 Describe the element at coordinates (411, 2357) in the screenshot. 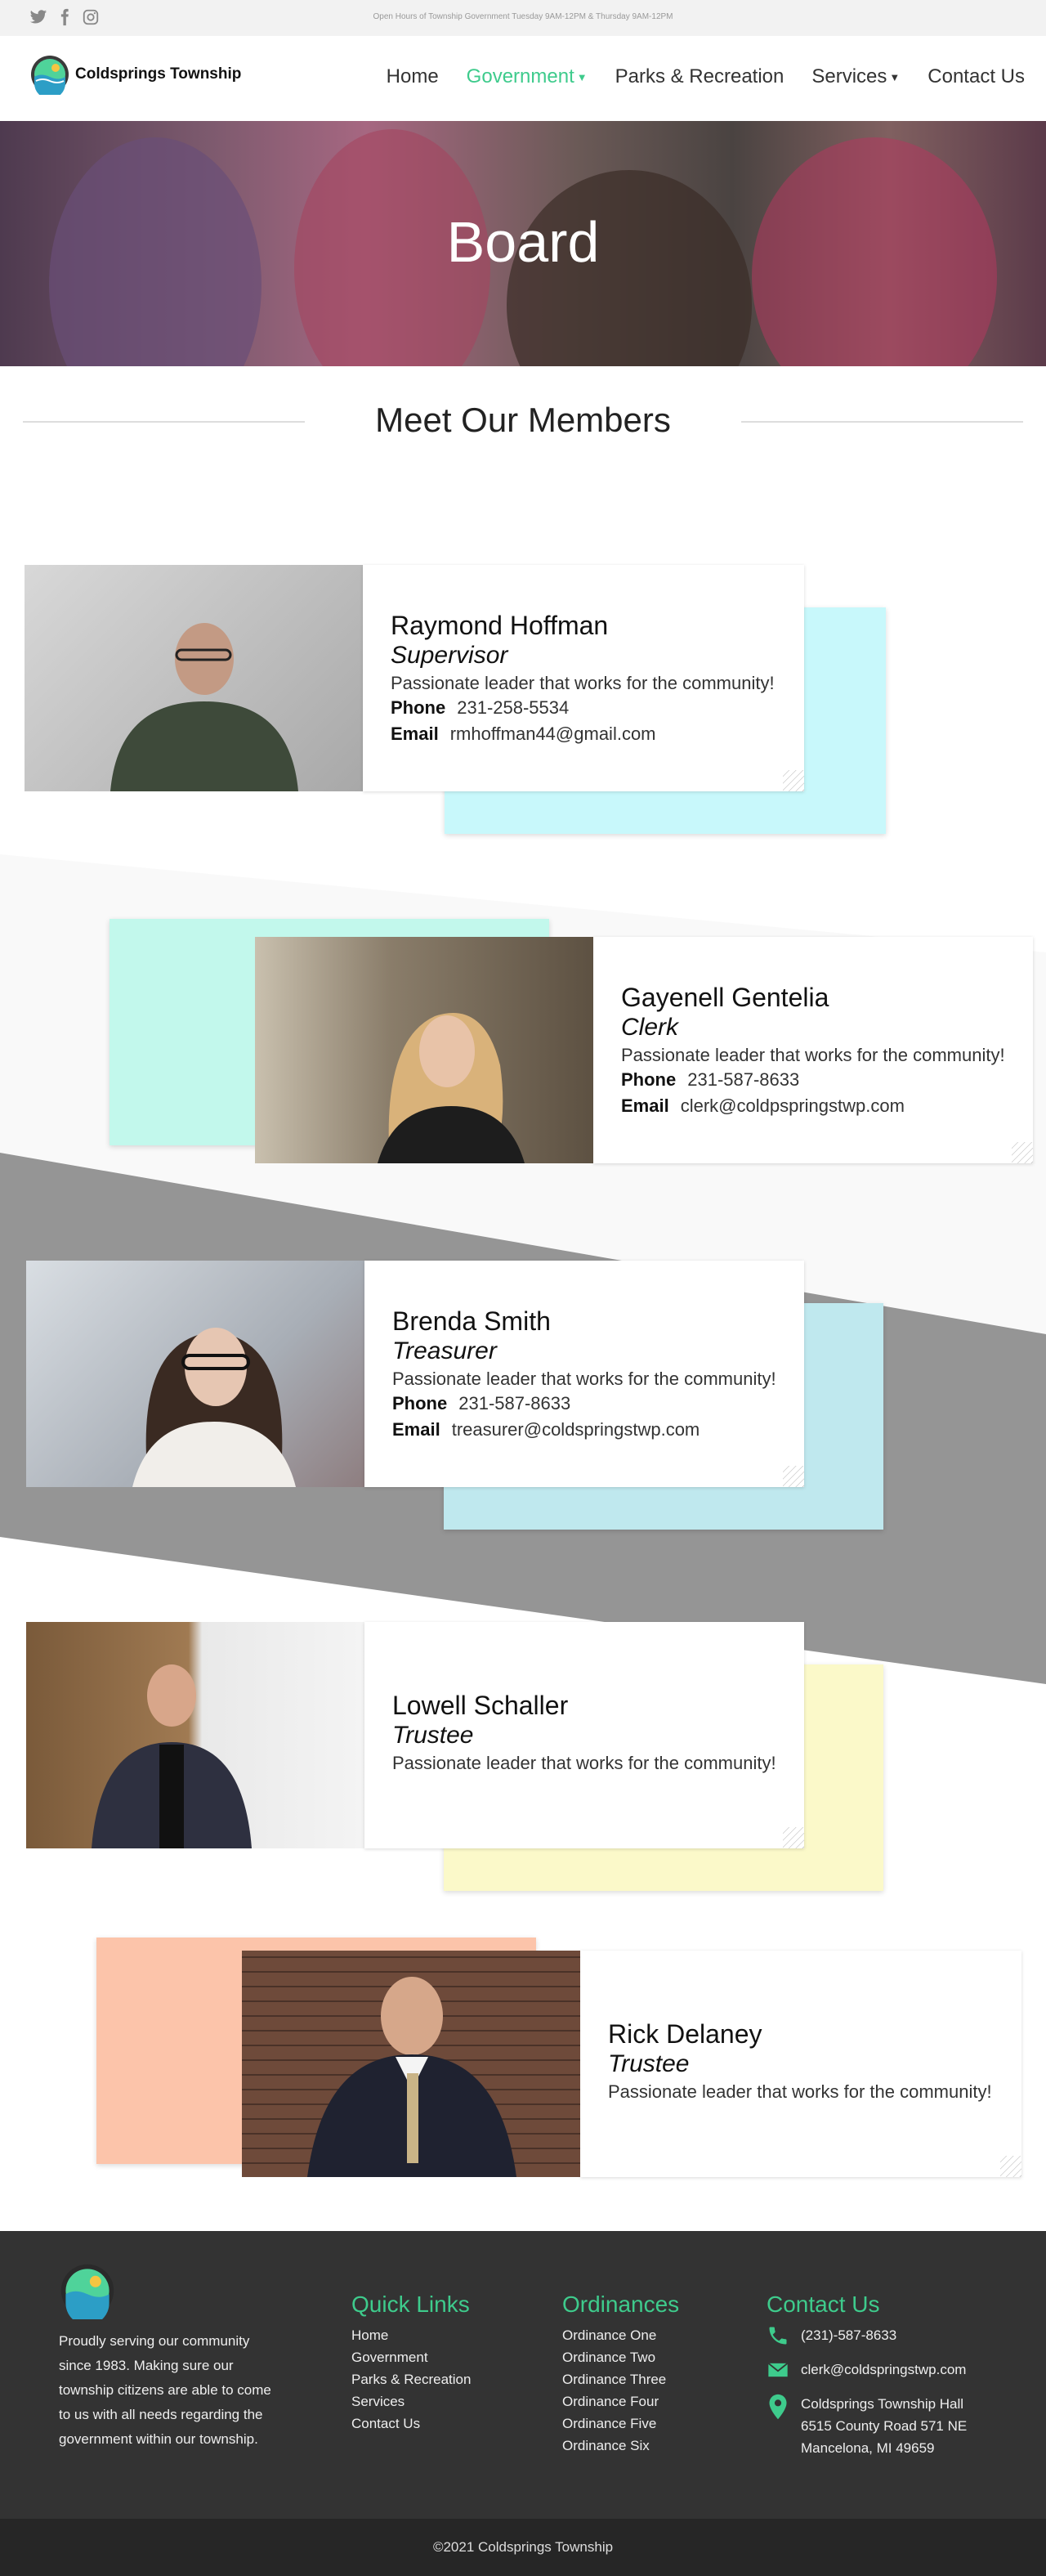

I see `footer-link-government: Government` at that location.